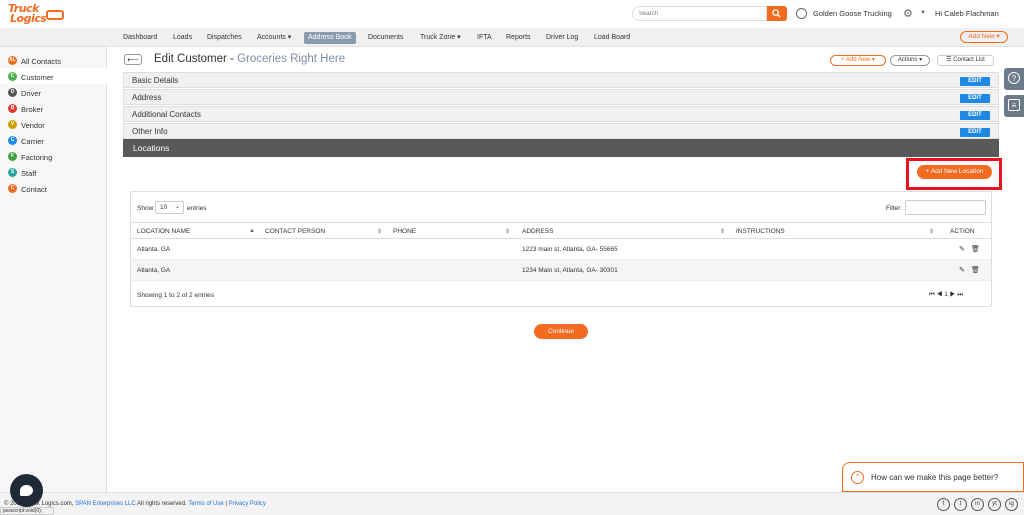 The image size is (1024, 515). What do you see at coordinates (150, 131) in the screenshot?
I see `section-label: Other Info` at bounding box center [150, 131].